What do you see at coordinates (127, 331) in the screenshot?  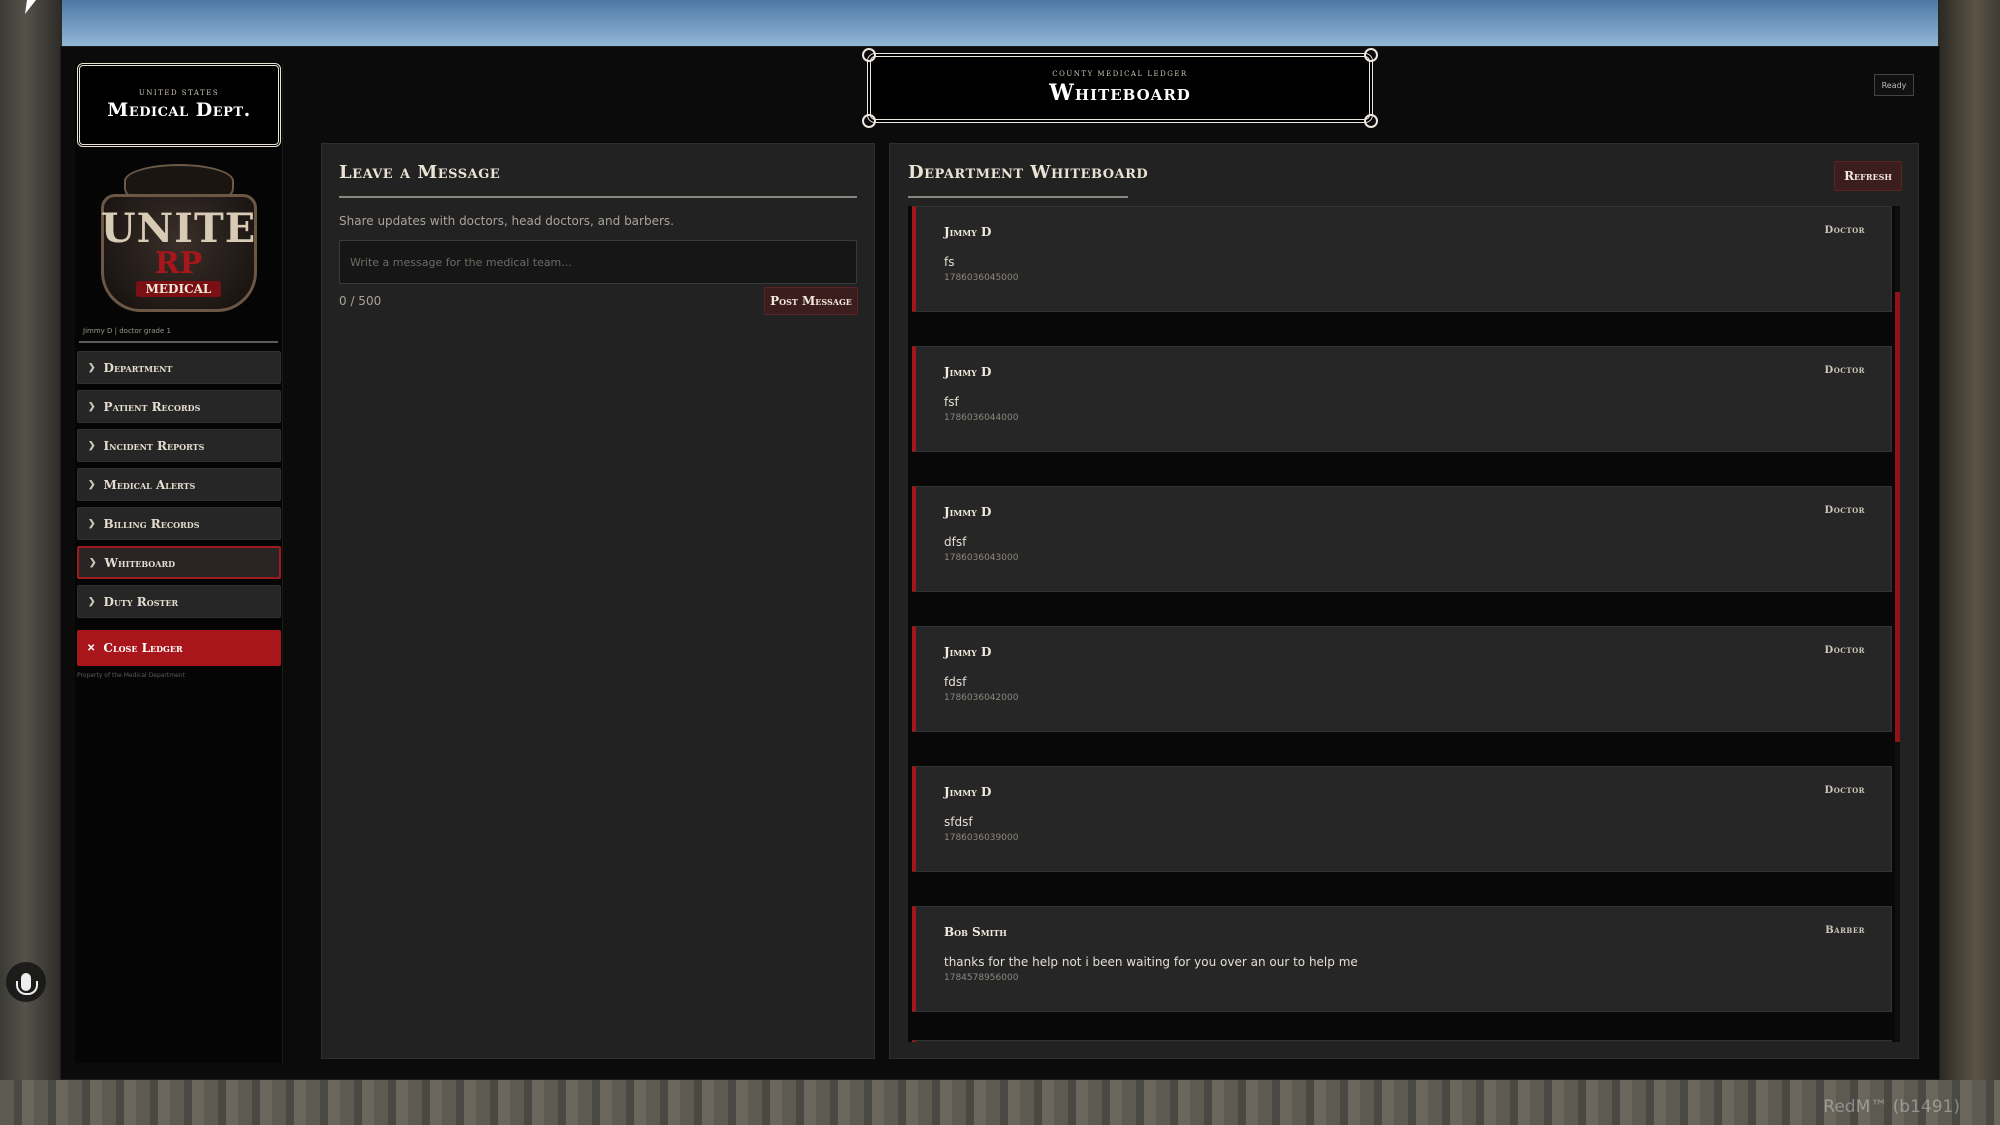 I see `current-user-info: Jimmy D | doctor grade 1` at bounding box center [127, 331].